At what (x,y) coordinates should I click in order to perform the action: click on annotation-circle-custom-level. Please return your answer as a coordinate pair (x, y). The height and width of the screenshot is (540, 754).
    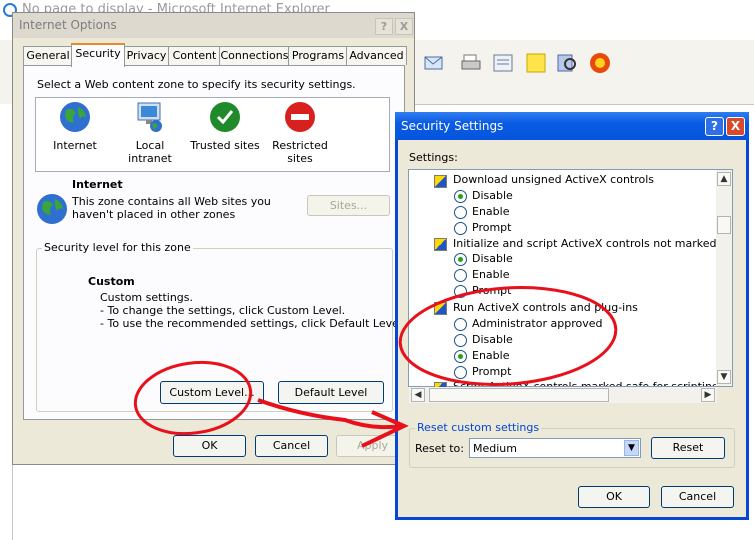
    Looking at the image, I should click on (193, 398).